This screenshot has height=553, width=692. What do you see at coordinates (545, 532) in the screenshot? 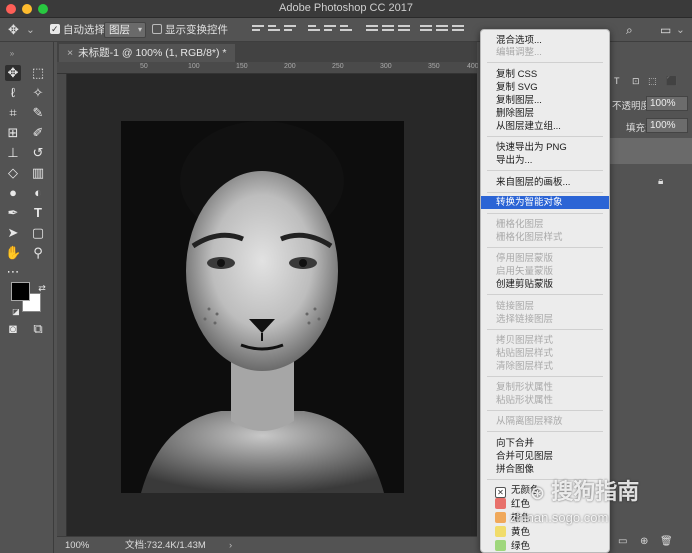
I see `menu-item-yellow: 黄色` at bounding box center [545, 532].